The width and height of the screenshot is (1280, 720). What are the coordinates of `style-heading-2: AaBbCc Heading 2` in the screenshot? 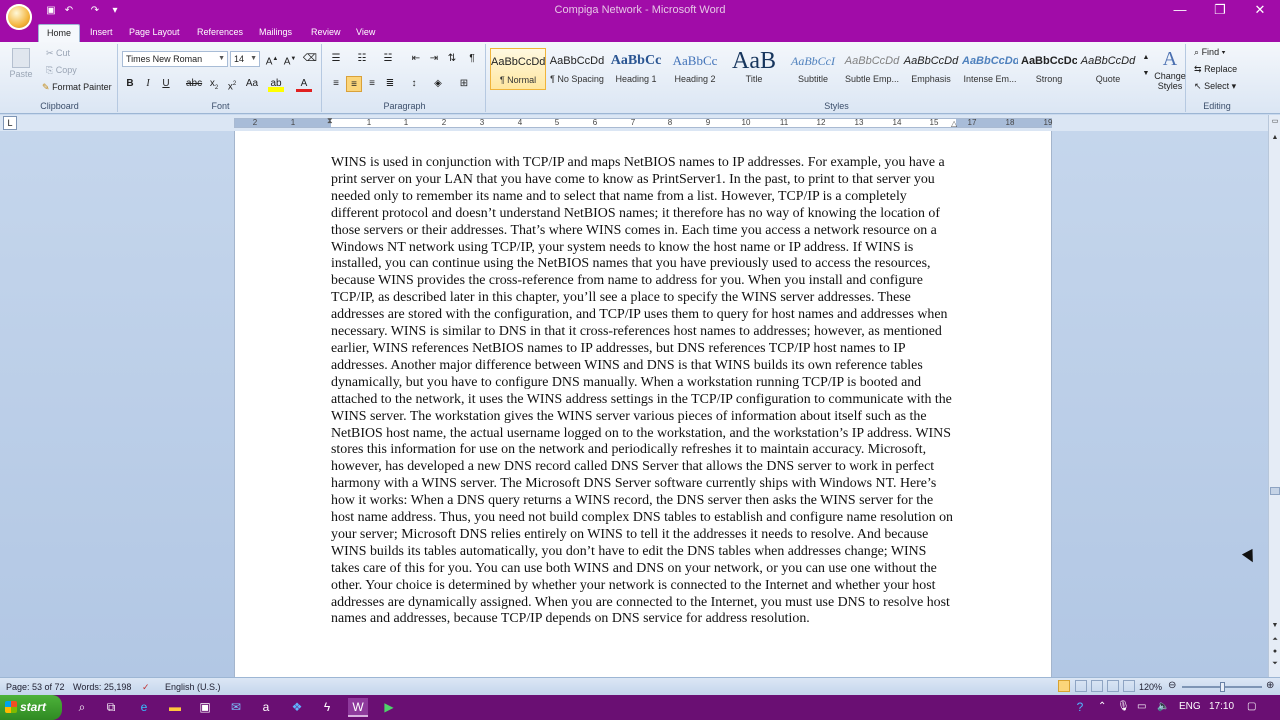 It's located at (695, 69).